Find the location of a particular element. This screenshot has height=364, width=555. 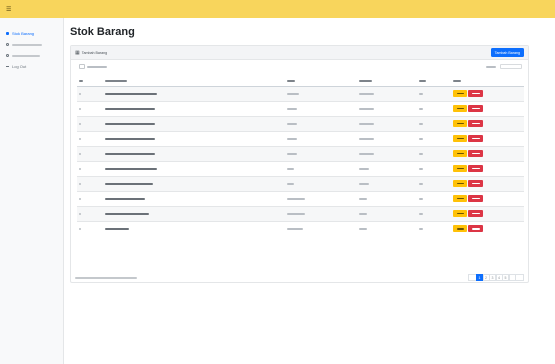

page-title: Stok Barang is located at coordinates (102, 32).